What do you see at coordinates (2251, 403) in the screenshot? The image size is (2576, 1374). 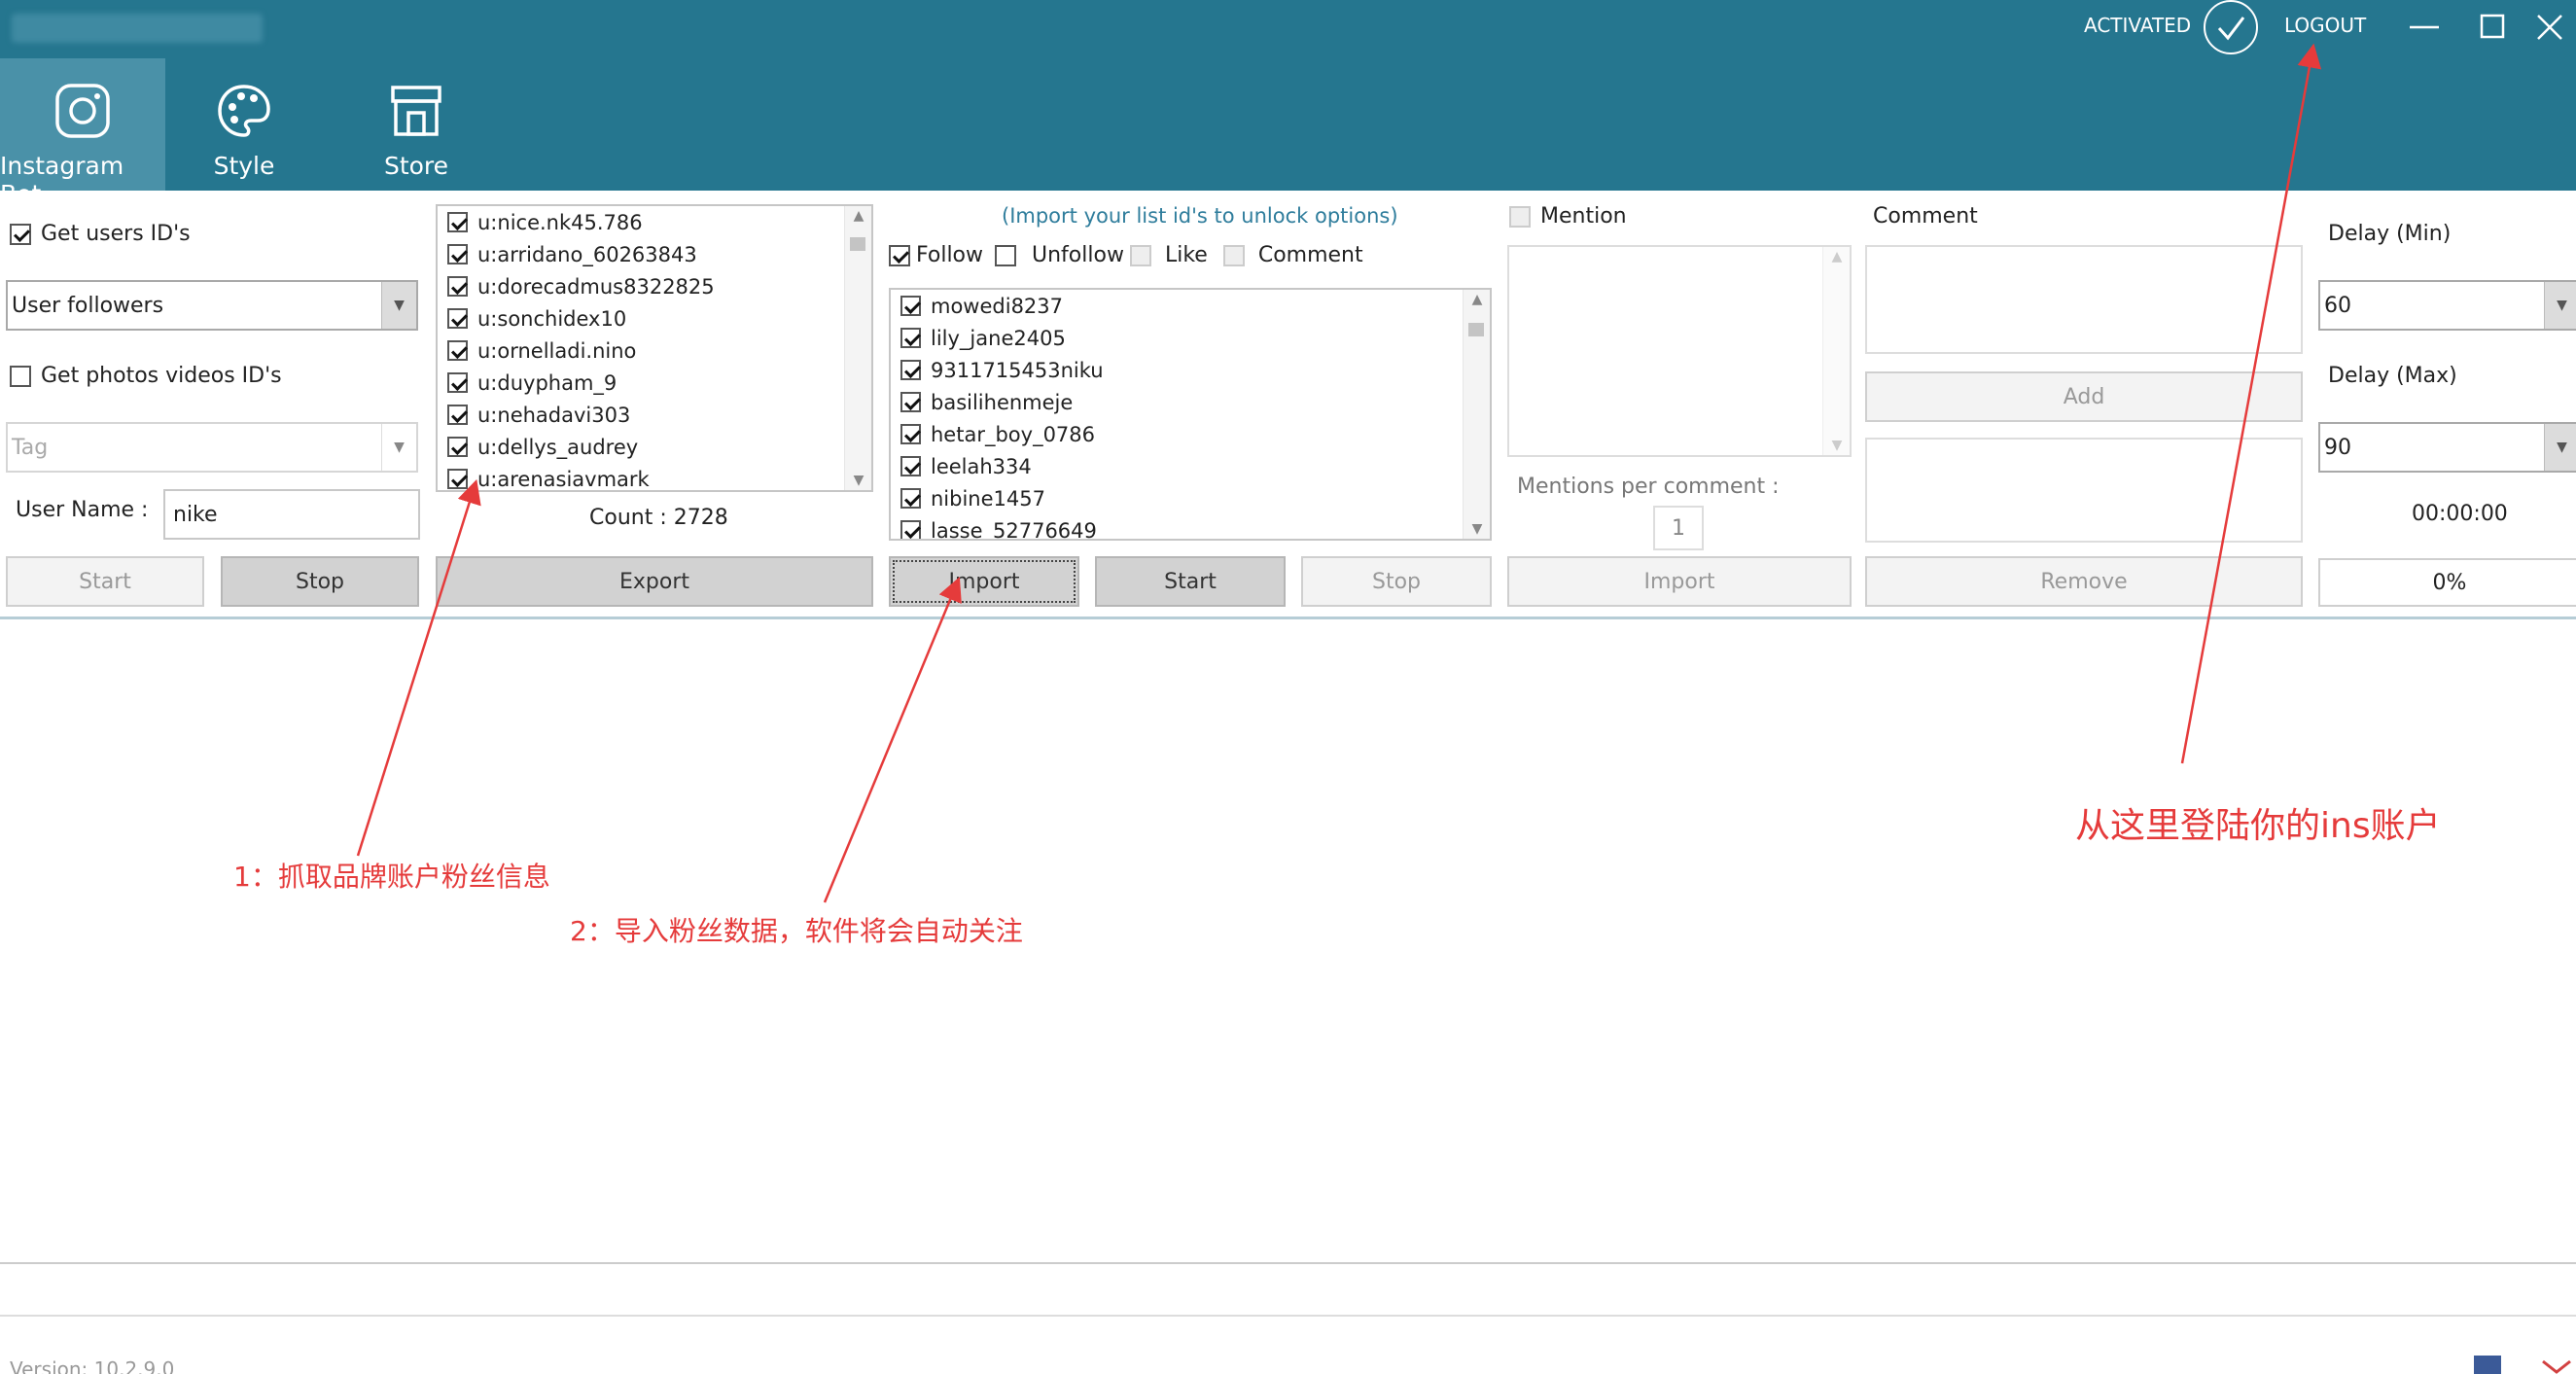 I see `arrow-login` at bounding box center [2251, 403].